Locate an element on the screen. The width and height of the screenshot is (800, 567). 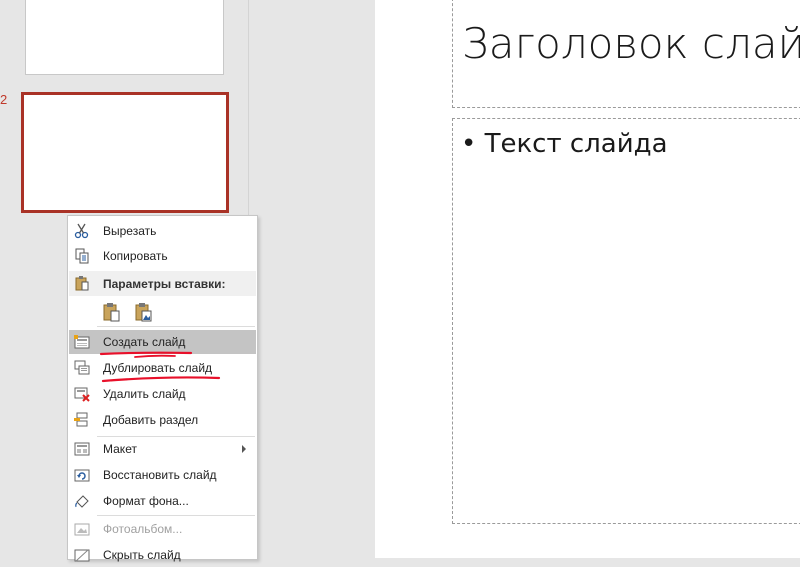
clipboard-icon is located at coordinates (82, 283).